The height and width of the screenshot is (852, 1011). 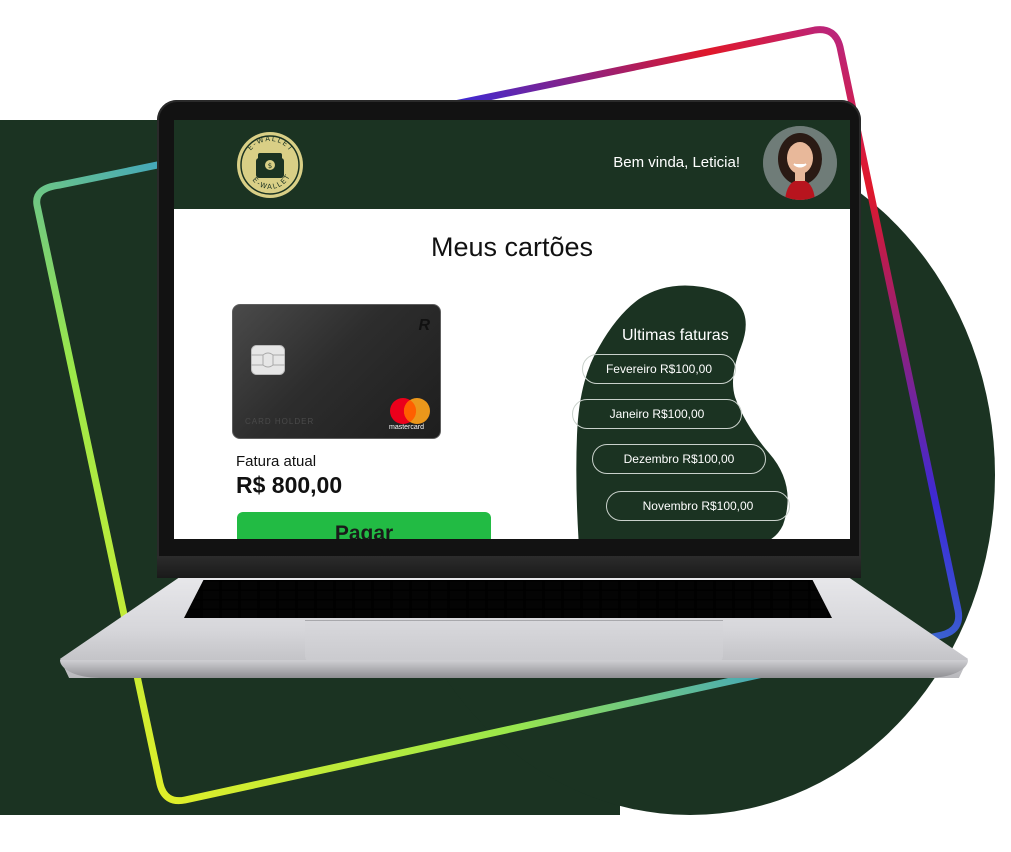 What do you see at coordinates (508, 599) in the screenshot?
I see `laptop-keyboard` at bounding box center [508, 599].